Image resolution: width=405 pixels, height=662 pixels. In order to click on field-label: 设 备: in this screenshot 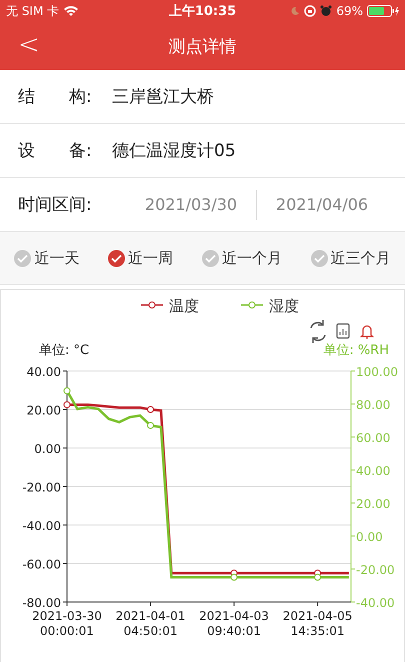, I will do `click(55, 151)`.